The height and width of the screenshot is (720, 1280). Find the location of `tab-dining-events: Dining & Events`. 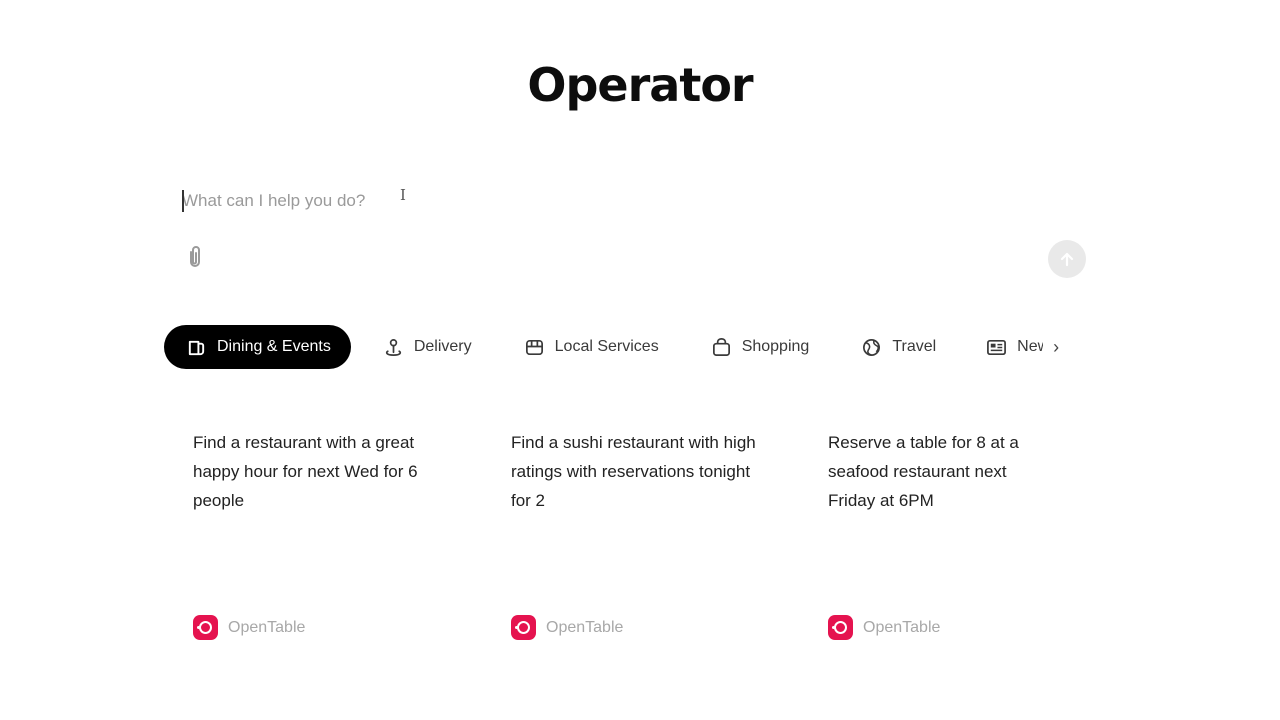

tab-dining-events: Dining & Events is located at coordinates (257, 347).